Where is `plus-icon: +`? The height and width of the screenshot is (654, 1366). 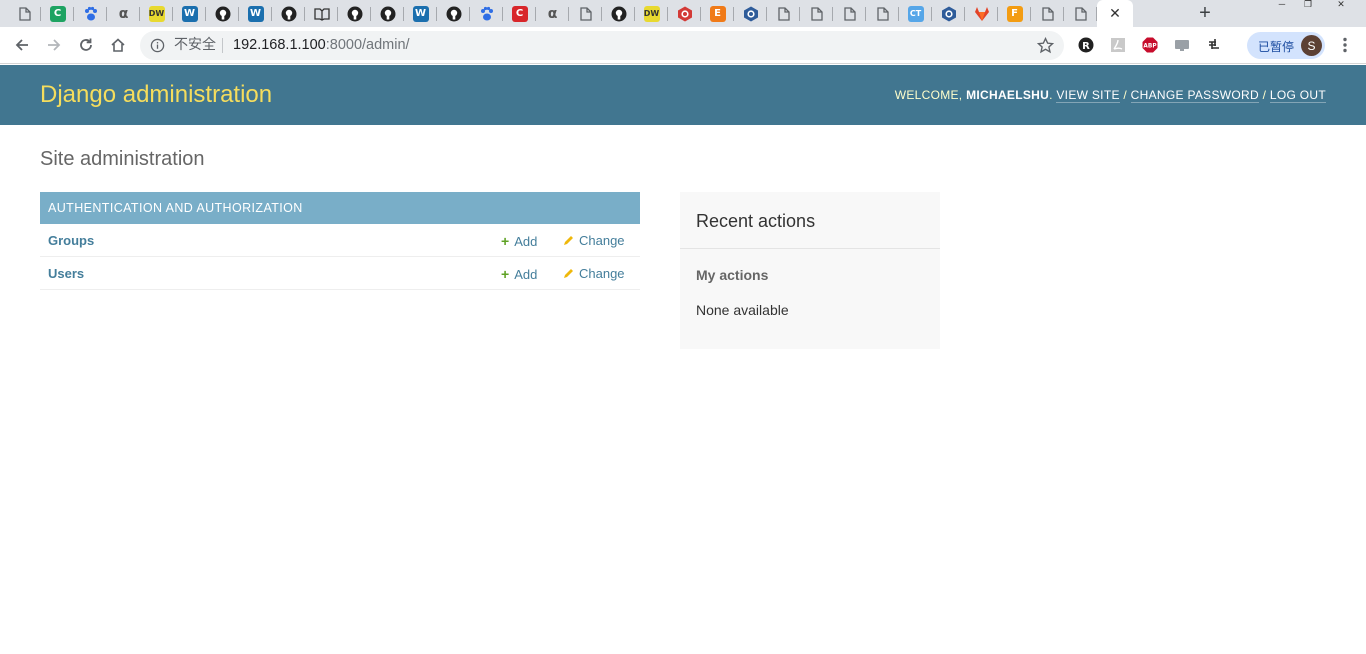 plus-icon: + is located at coordinates (505, 274).